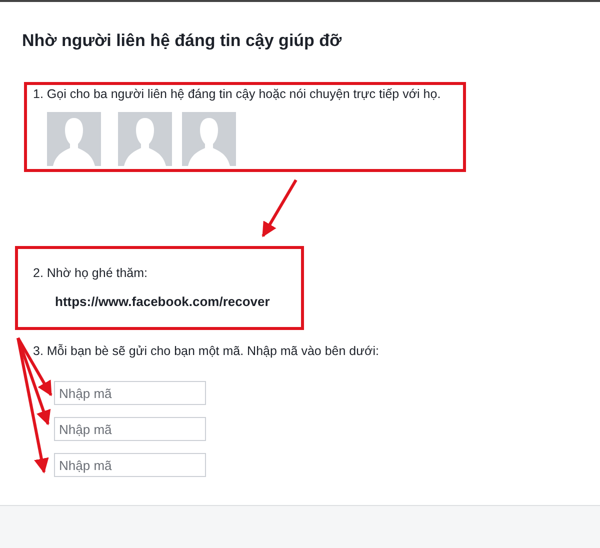 The height and width of the screenshot is (548, 600). I want to click on step-text: 1. Gọi cho ba người liên hệ đáng tin cậy hoặc nói chuyện trực tiếp với họ., so click(237, 94).